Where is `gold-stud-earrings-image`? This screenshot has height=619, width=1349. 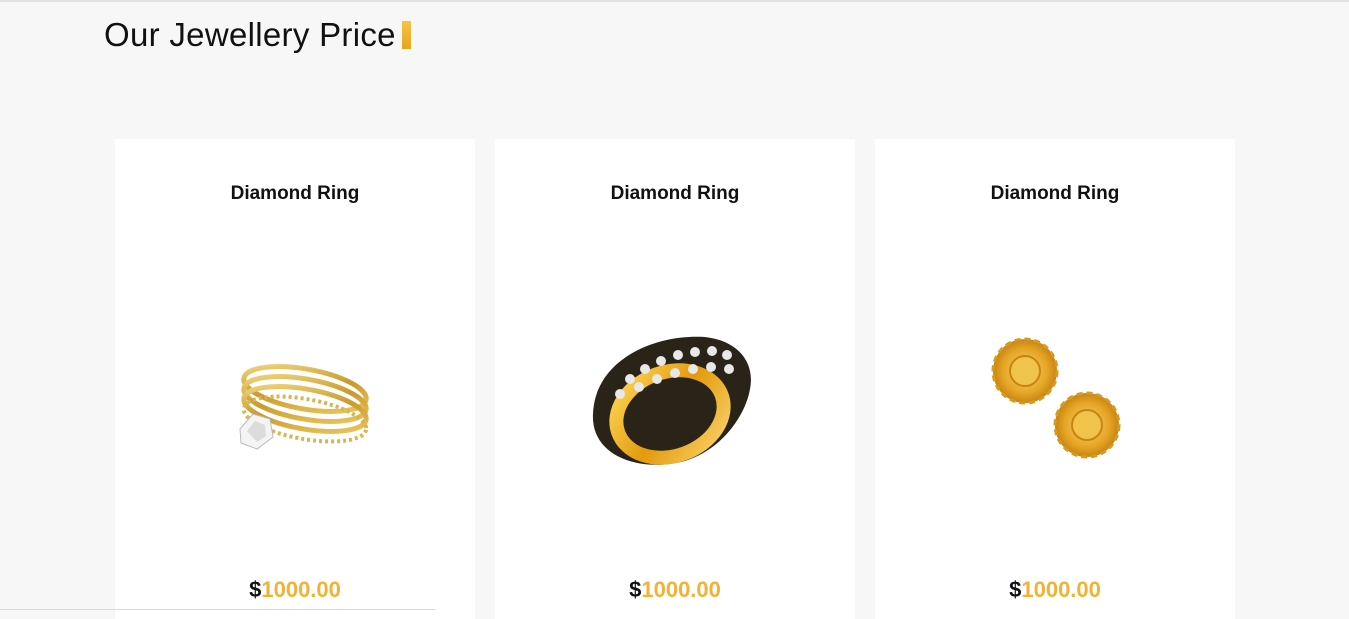
gold-stud-earrings-image is located at coordinates (1055, 399).